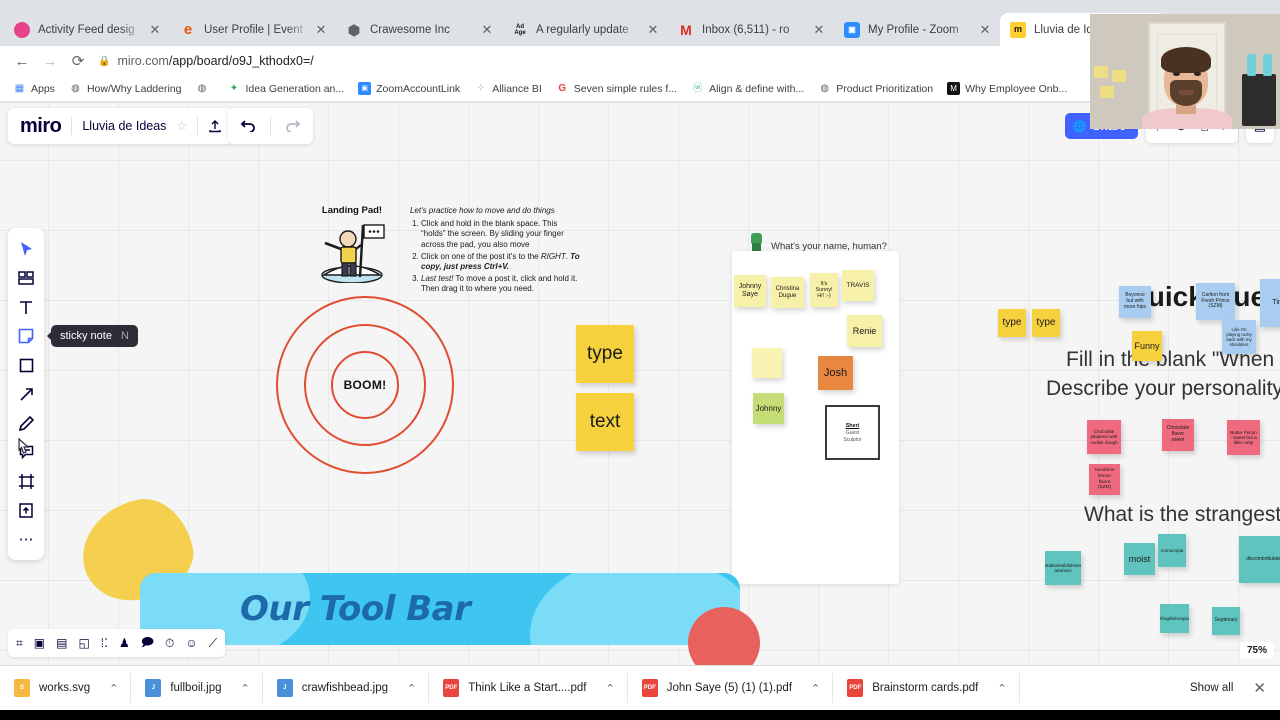  Describe the element at coordinates (768, 408) in the screenshot. I see `sticky-note: Johnny` at that location.